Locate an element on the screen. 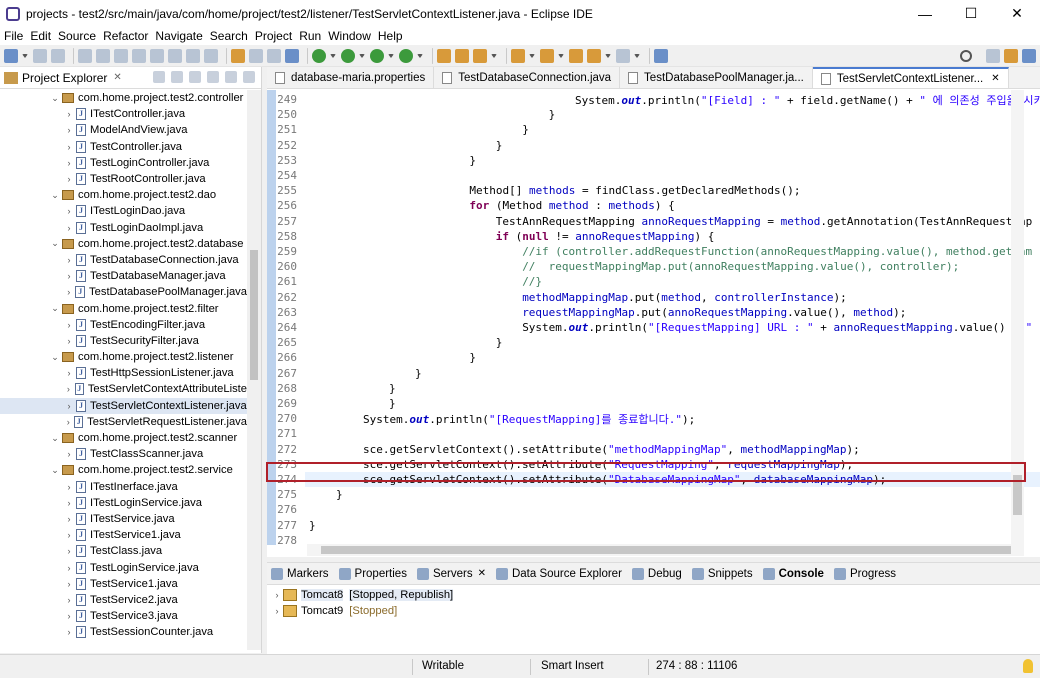 Image resolution: width=1040 pixels, height=678 pixels. code-line: 250} is located at coordinates (411, 114).